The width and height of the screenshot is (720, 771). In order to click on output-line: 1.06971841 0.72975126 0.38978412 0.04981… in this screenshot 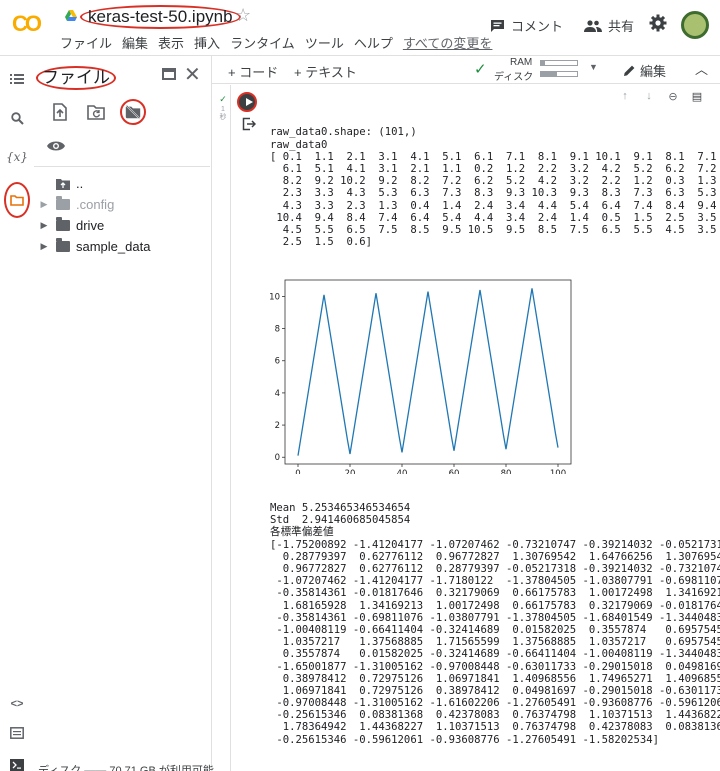, I will do `click(495, 690)`.